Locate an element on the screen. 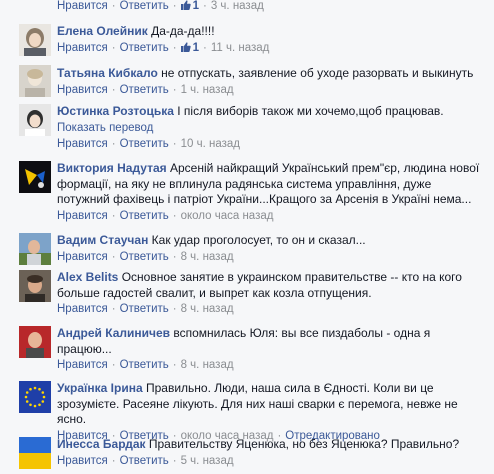 The height and width of the screenshot is (474, 494). comment-actions: Нравится · Ответить · 5 ч. назад is located at coordinates (145, 460).